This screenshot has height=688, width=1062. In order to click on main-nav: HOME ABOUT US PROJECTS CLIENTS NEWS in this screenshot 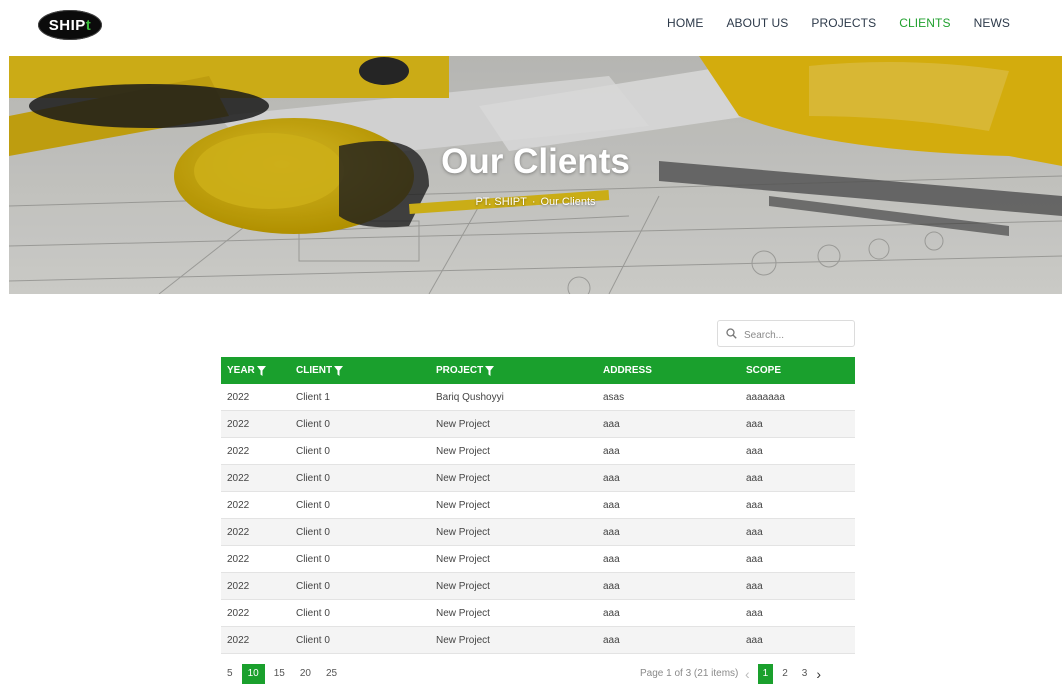, I will do `click(827, 23)`.